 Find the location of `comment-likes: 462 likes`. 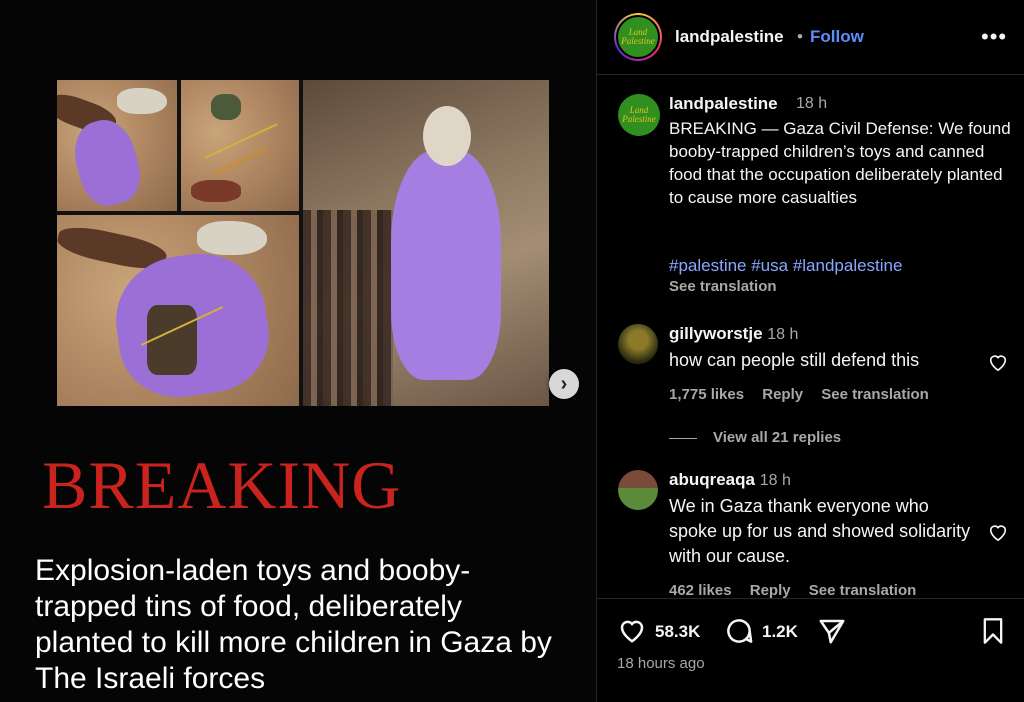

comment-likes: 462 likes is located at coordinates (700, 590).